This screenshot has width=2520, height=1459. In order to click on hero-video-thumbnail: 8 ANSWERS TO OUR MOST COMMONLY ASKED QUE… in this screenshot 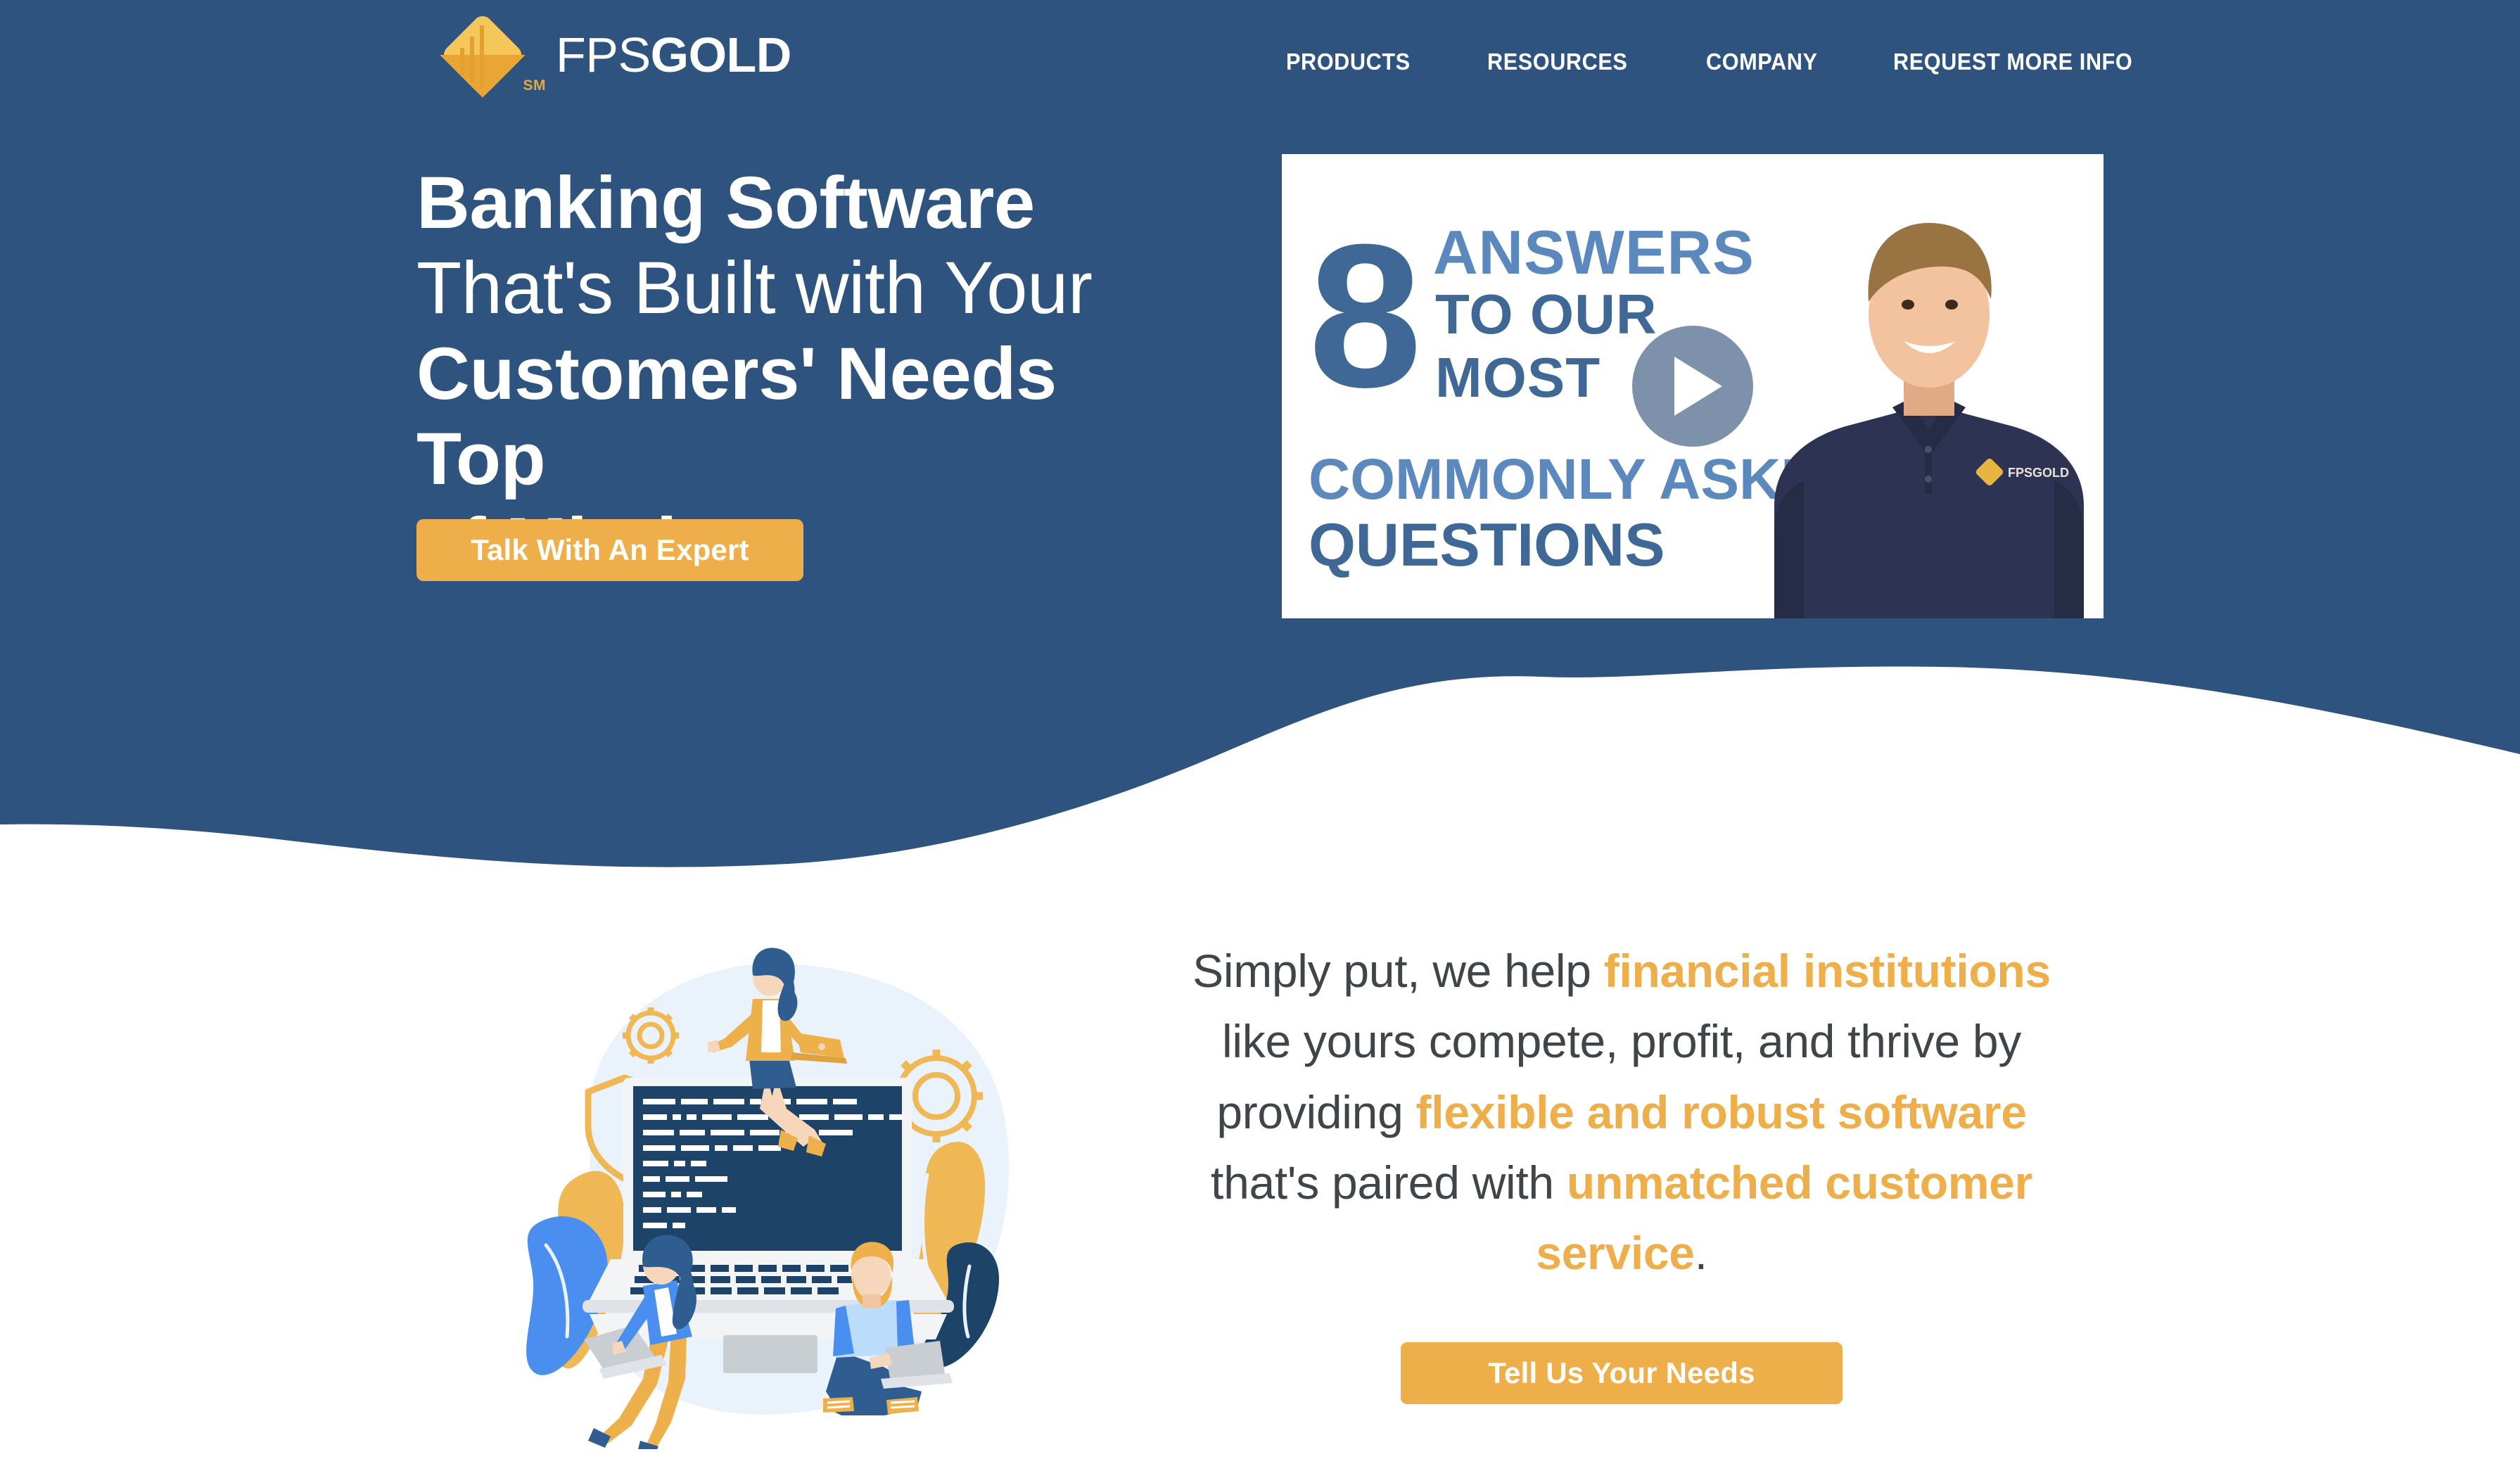, I will do `click(1693, 386)`.